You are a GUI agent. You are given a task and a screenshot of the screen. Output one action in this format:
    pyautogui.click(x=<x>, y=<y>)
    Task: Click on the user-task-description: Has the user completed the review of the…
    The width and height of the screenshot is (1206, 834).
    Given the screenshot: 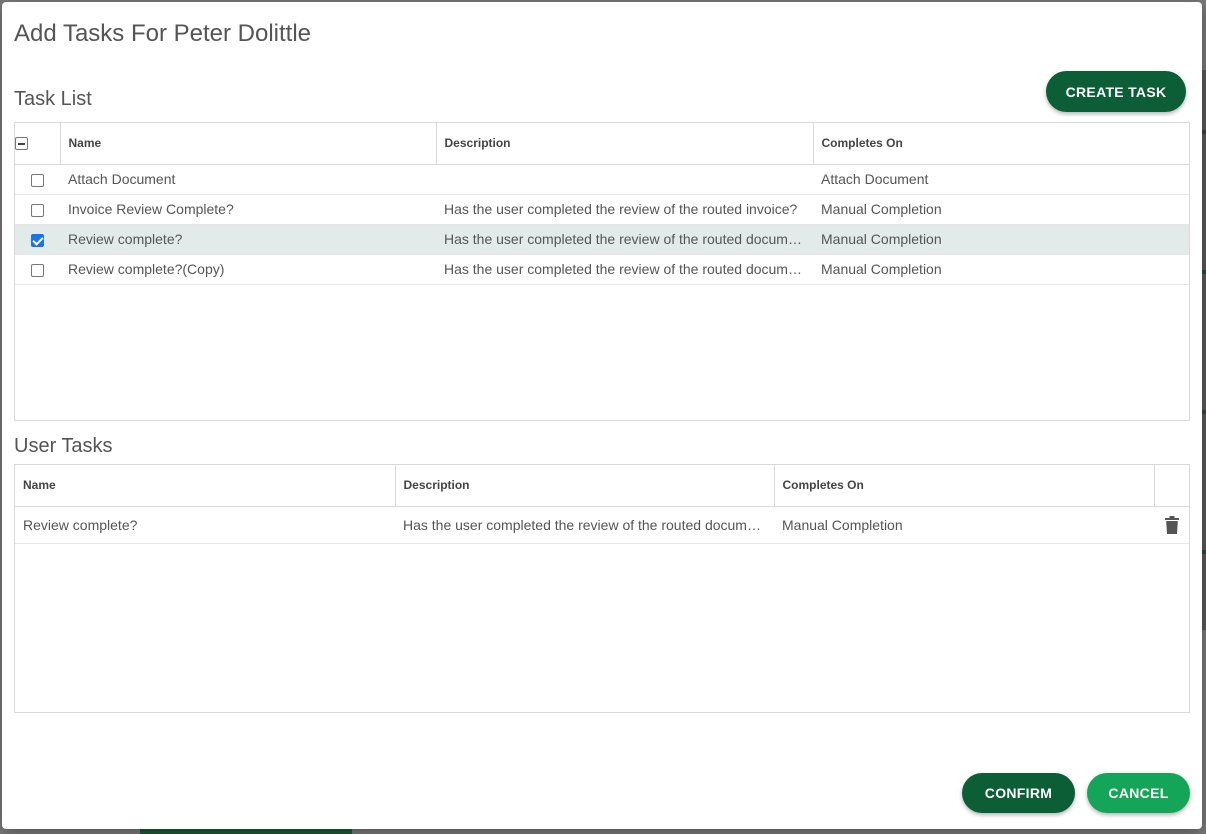 What is the action you would take?
    pyautogui.click(x=584, y=525)
    